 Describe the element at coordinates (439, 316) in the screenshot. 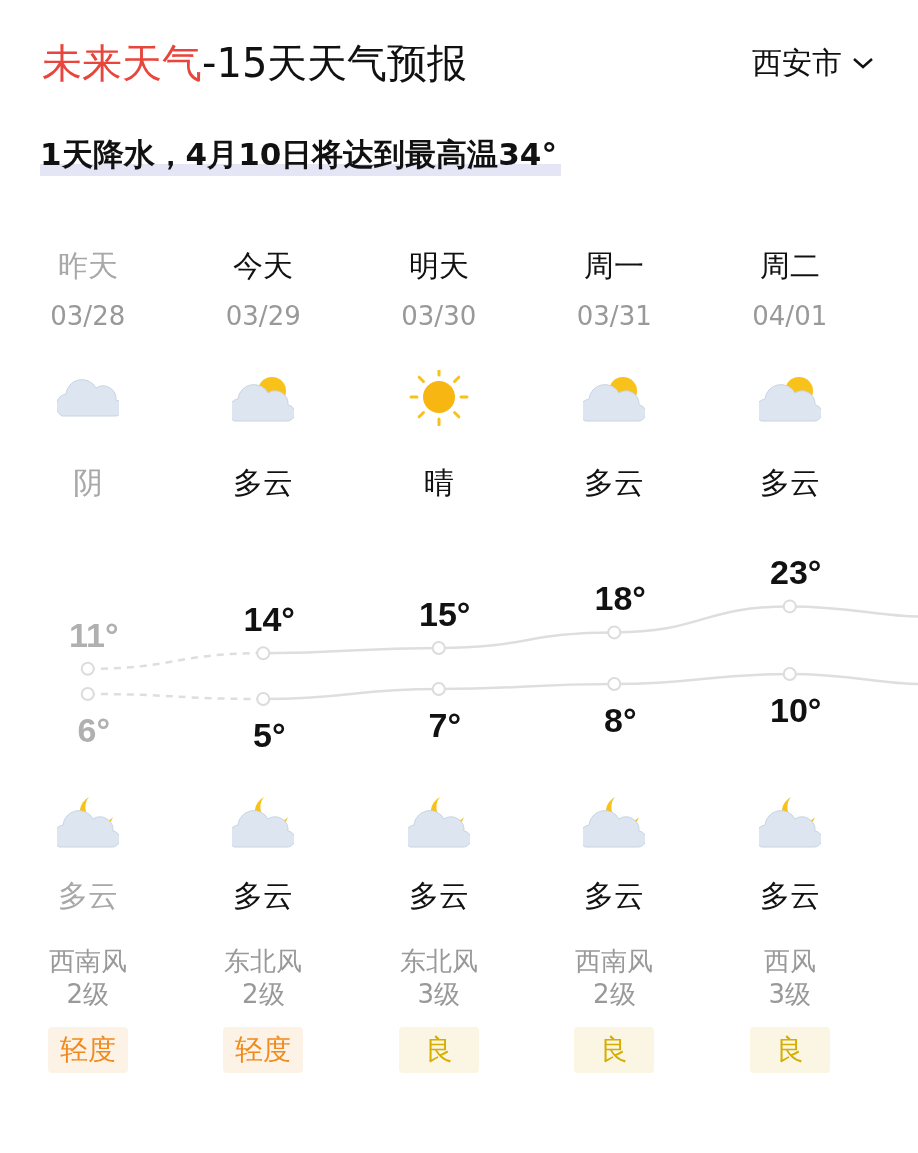

I see `day-date: 03/30` at that location.